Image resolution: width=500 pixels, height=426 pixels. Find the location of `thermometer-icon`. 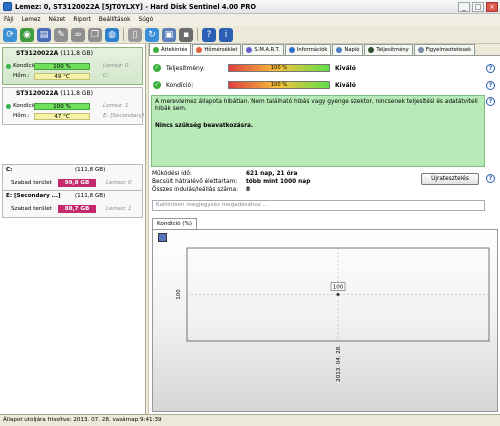

thermometer-icon is located at coordinates (199, 50).